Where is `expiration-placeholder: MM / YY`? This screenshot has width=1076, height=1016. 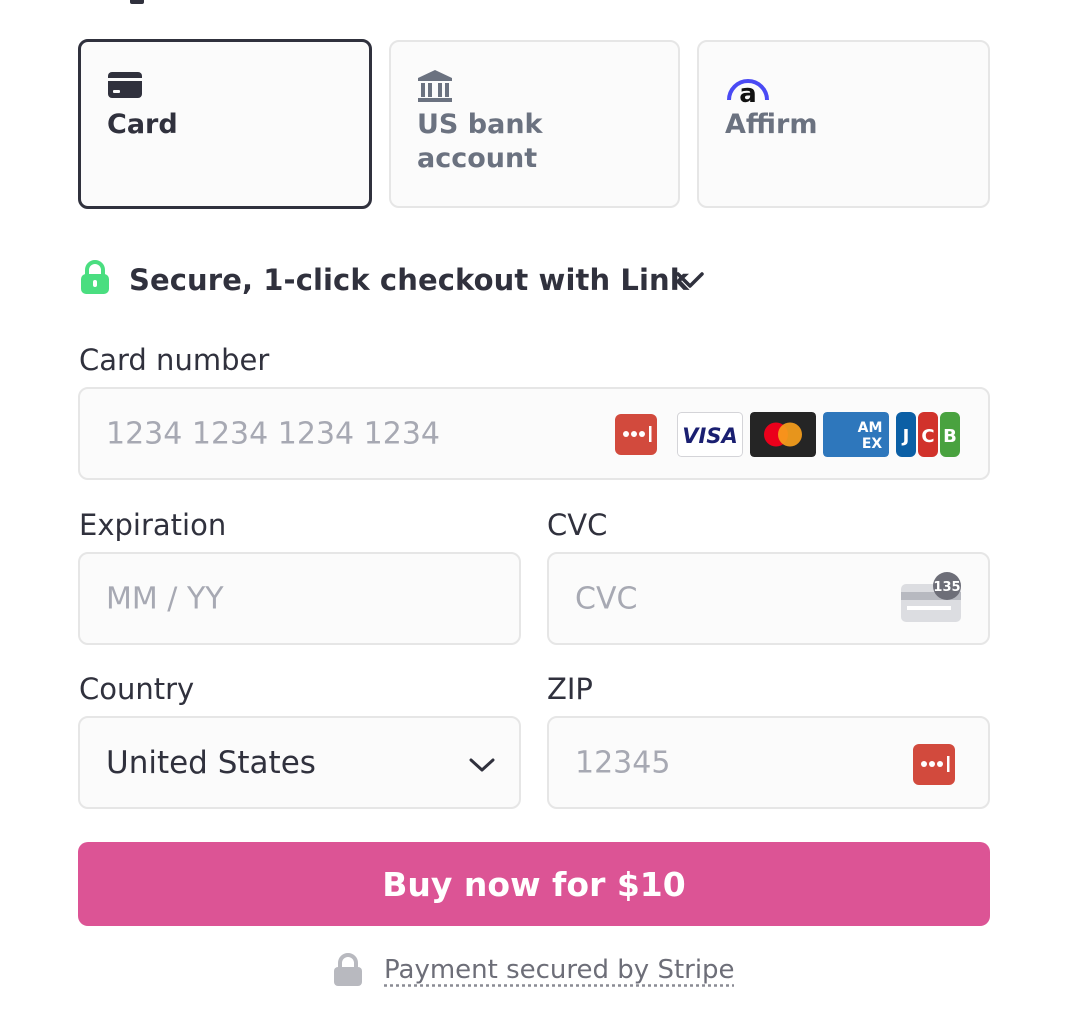
expiration-placeholder: MM / YY is located at coordinates (165, 598).